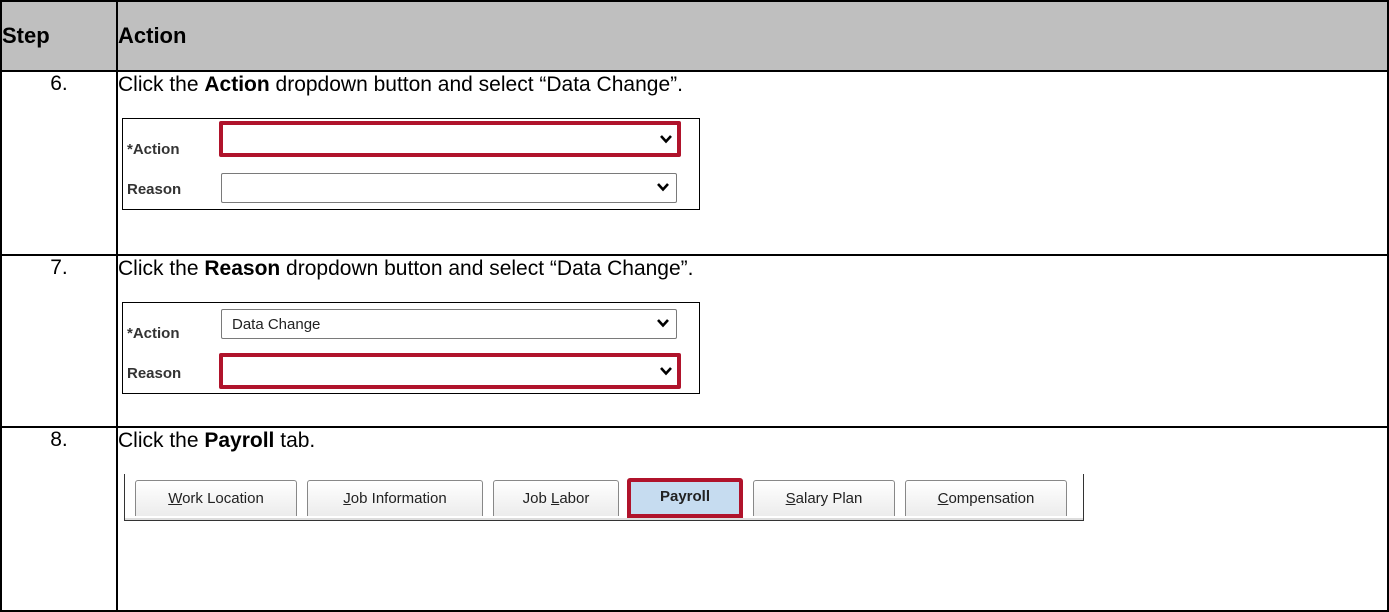 The image size is (1389, 612). Describe the element at coordinates (556, 498) in the screenshot. I see `tab-job-labor: Job Labor` at that location.